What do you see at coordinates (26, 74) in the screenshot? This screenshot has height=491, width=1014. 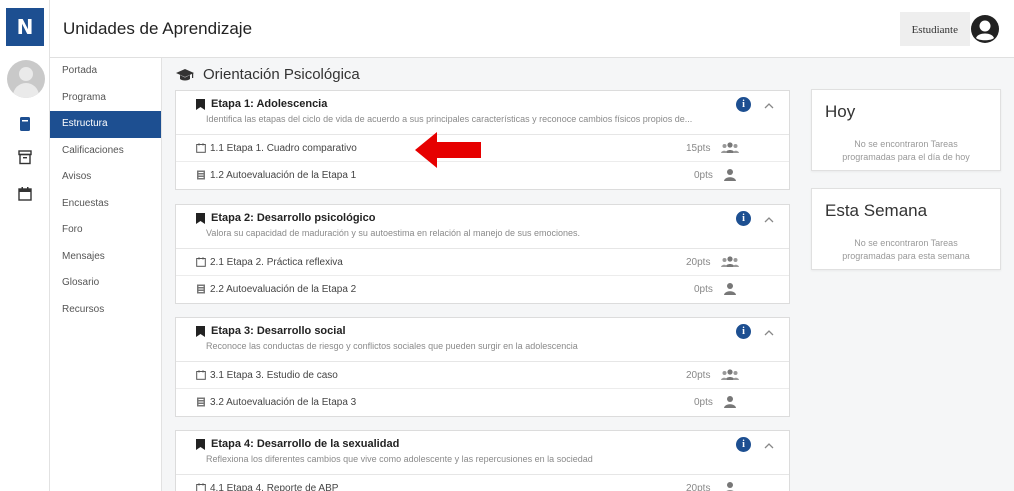 I see `avatar-head` at bounding box center [26, 74].